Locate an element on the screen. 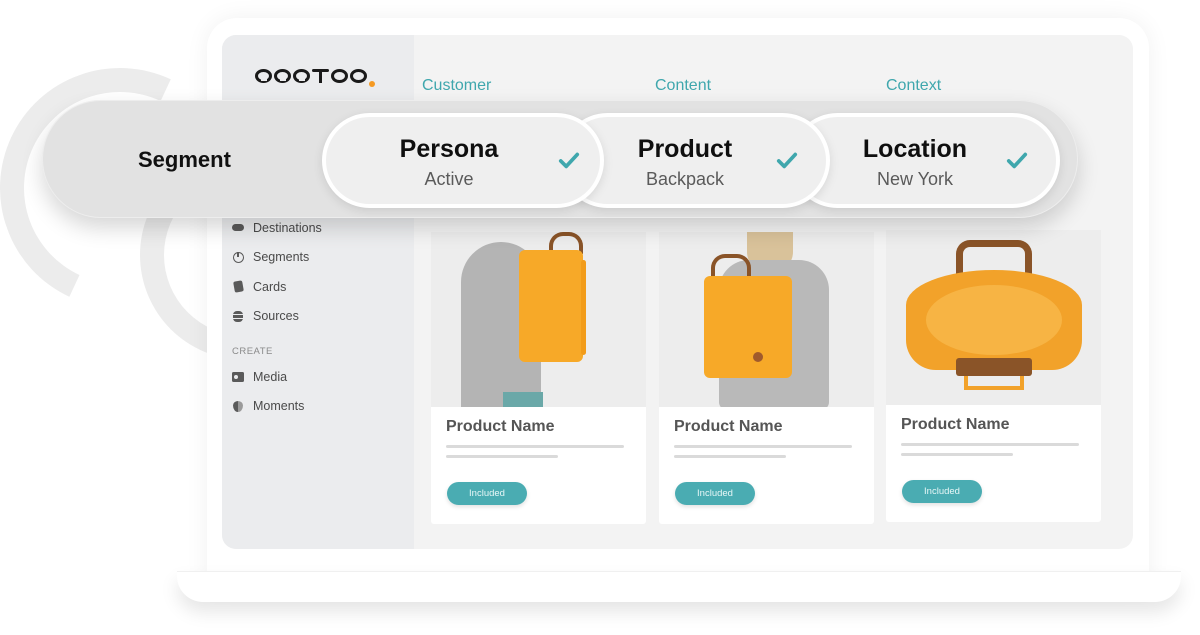 Image resolution: width=1200 pixels, height=635 pixels. sidebar-item-label: Media is located at coordinates (270, 376).